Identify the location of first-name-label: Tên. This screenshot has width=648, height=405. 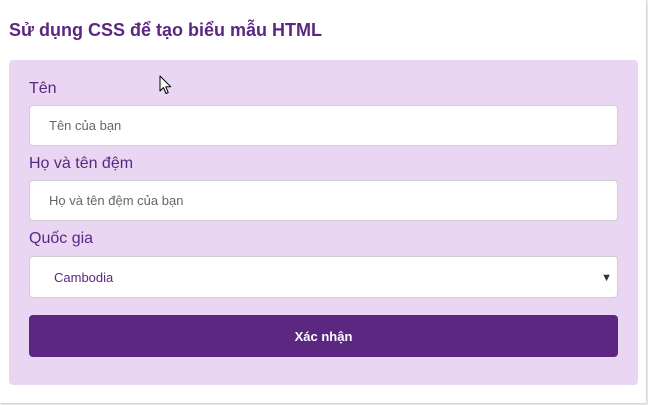
(43, 88).